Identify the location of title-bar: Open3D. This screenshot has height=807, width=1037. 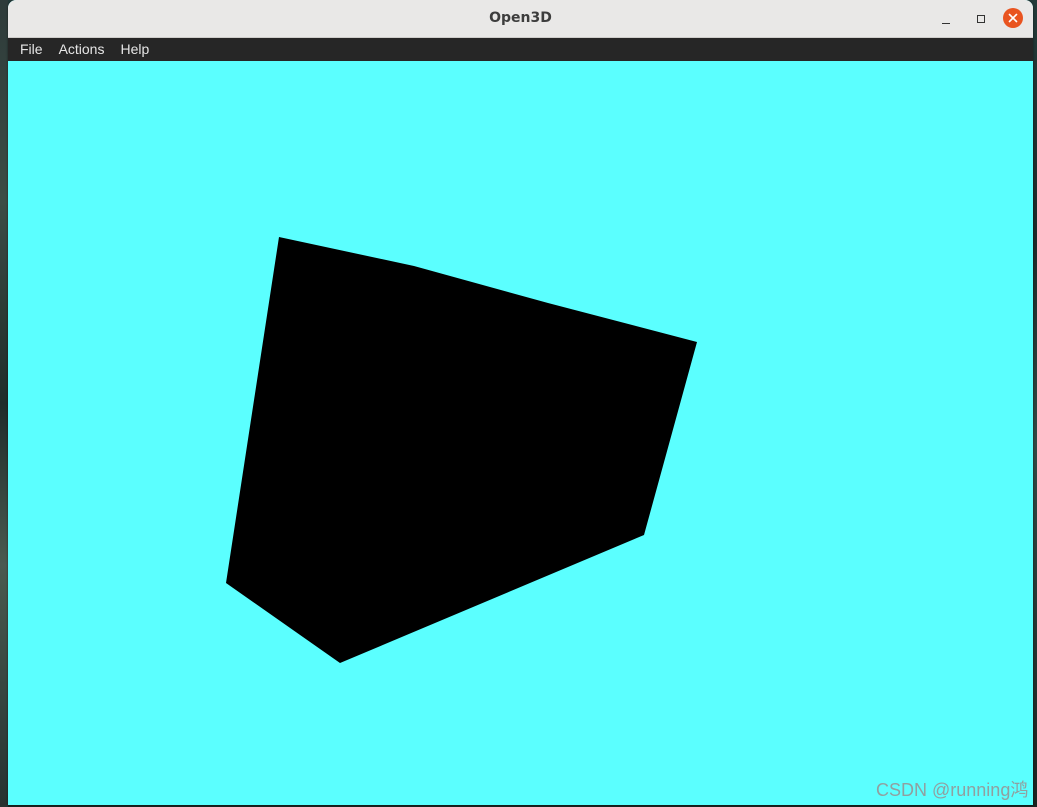
(520, 19).